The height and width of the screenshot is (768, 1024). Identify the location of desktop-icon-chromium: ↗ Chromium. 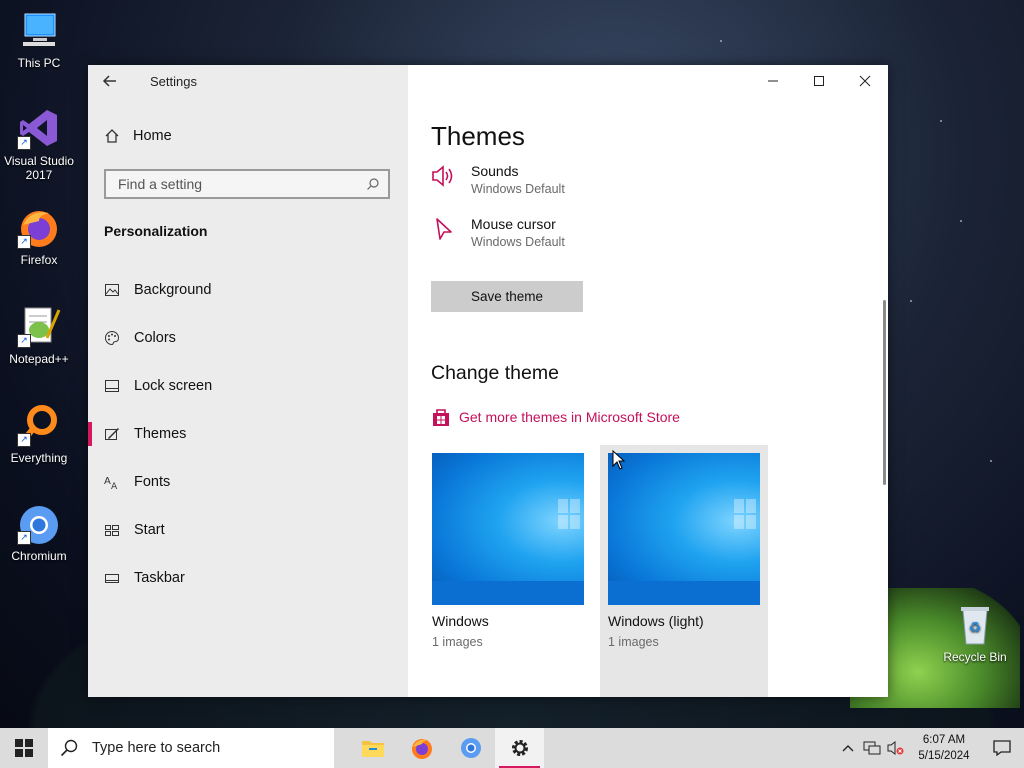
(39, 532).